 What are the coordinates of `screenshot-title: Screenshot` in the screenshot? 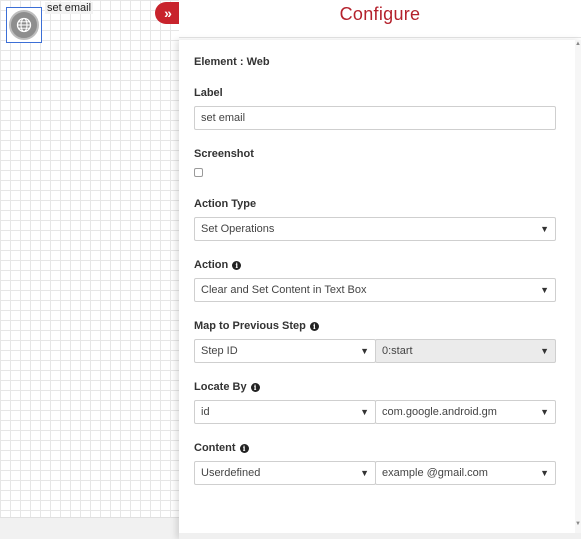 It's located at (224, 154).